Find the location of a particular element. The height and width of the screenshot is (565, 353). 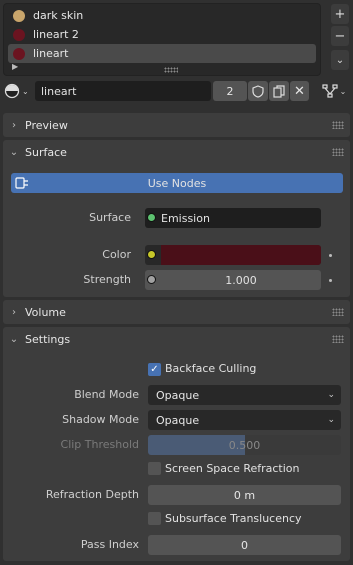

node-link-button: ⌄ is located at coordinates (334, 91).